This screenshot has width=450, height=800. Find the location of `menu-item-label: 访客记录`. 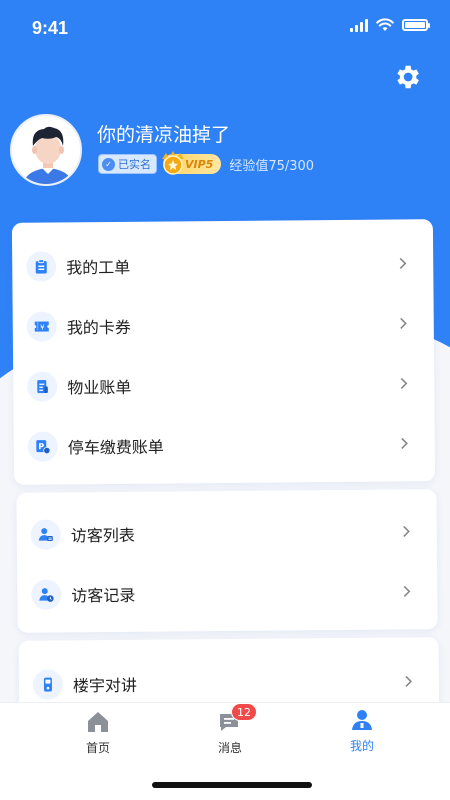

menu-item-label: 访客记录 is located at coordinates (103, 595).